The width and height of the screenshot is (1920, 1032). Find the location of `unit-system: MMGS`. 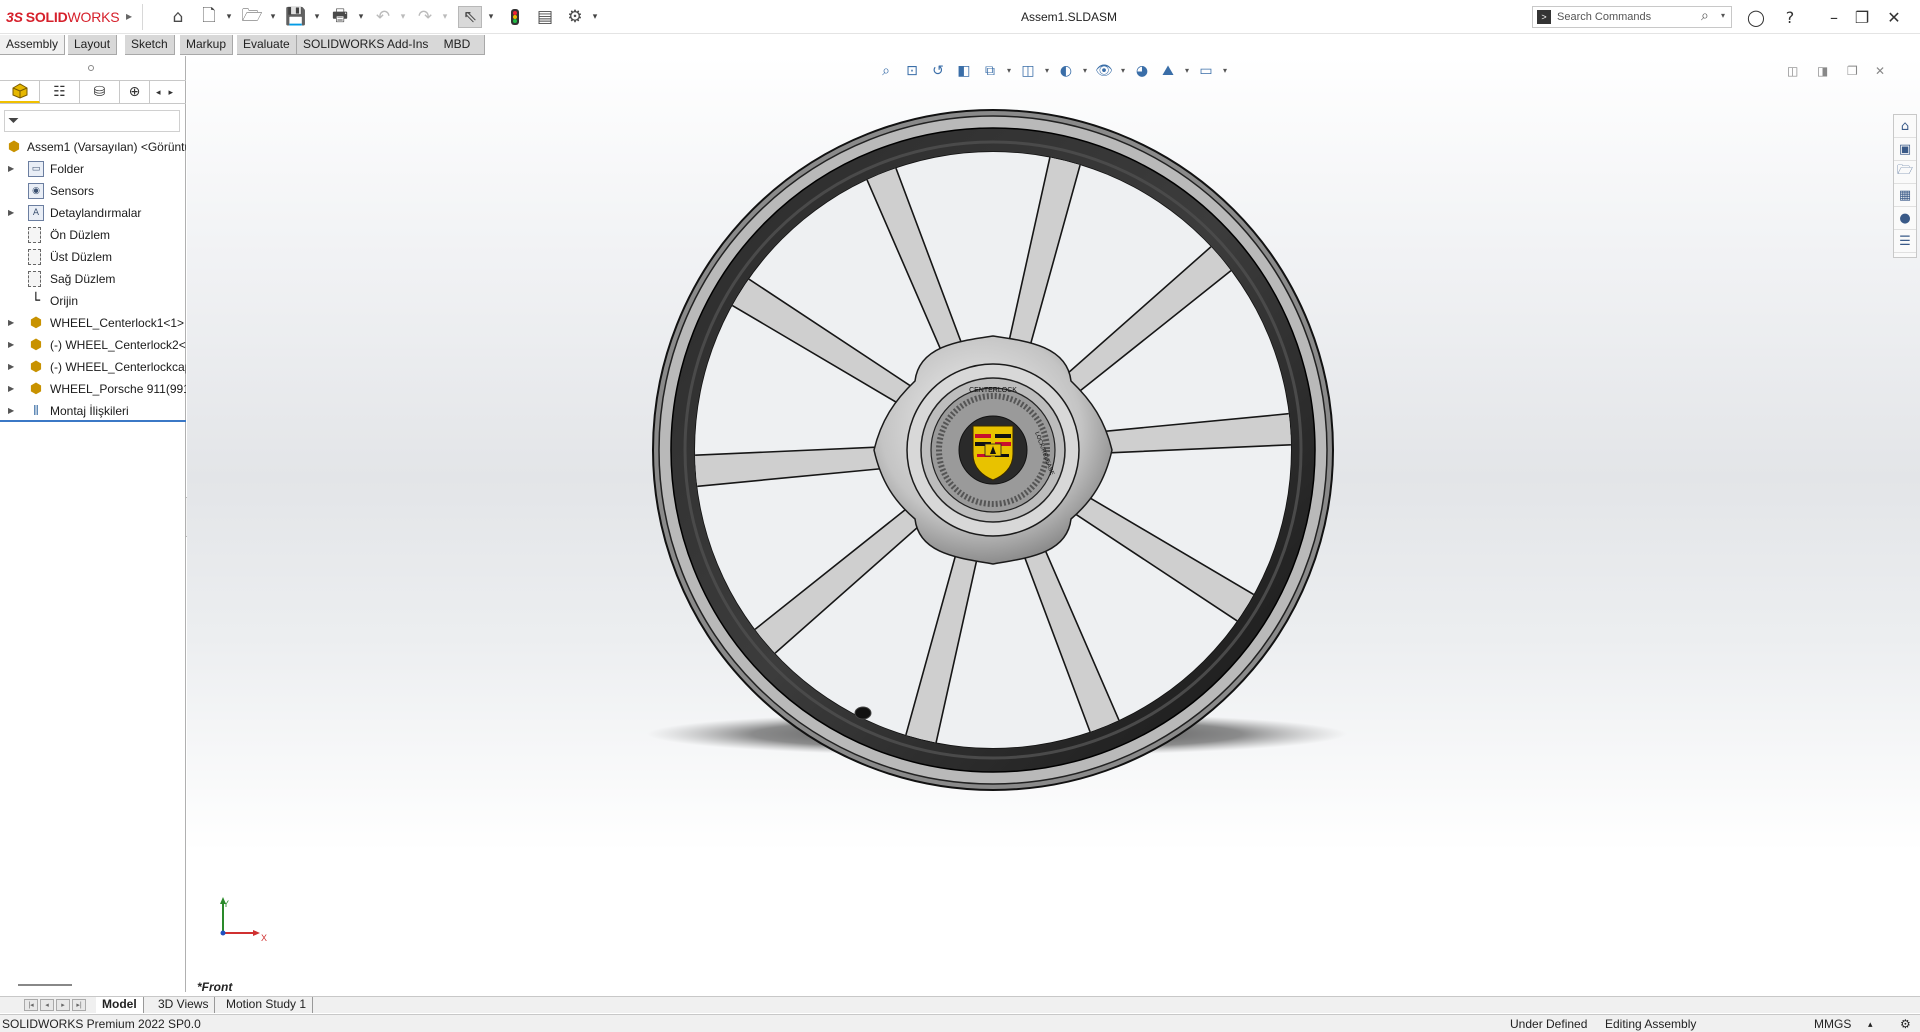

unit-system: MMGS is located at coordinates (1832, 1024).